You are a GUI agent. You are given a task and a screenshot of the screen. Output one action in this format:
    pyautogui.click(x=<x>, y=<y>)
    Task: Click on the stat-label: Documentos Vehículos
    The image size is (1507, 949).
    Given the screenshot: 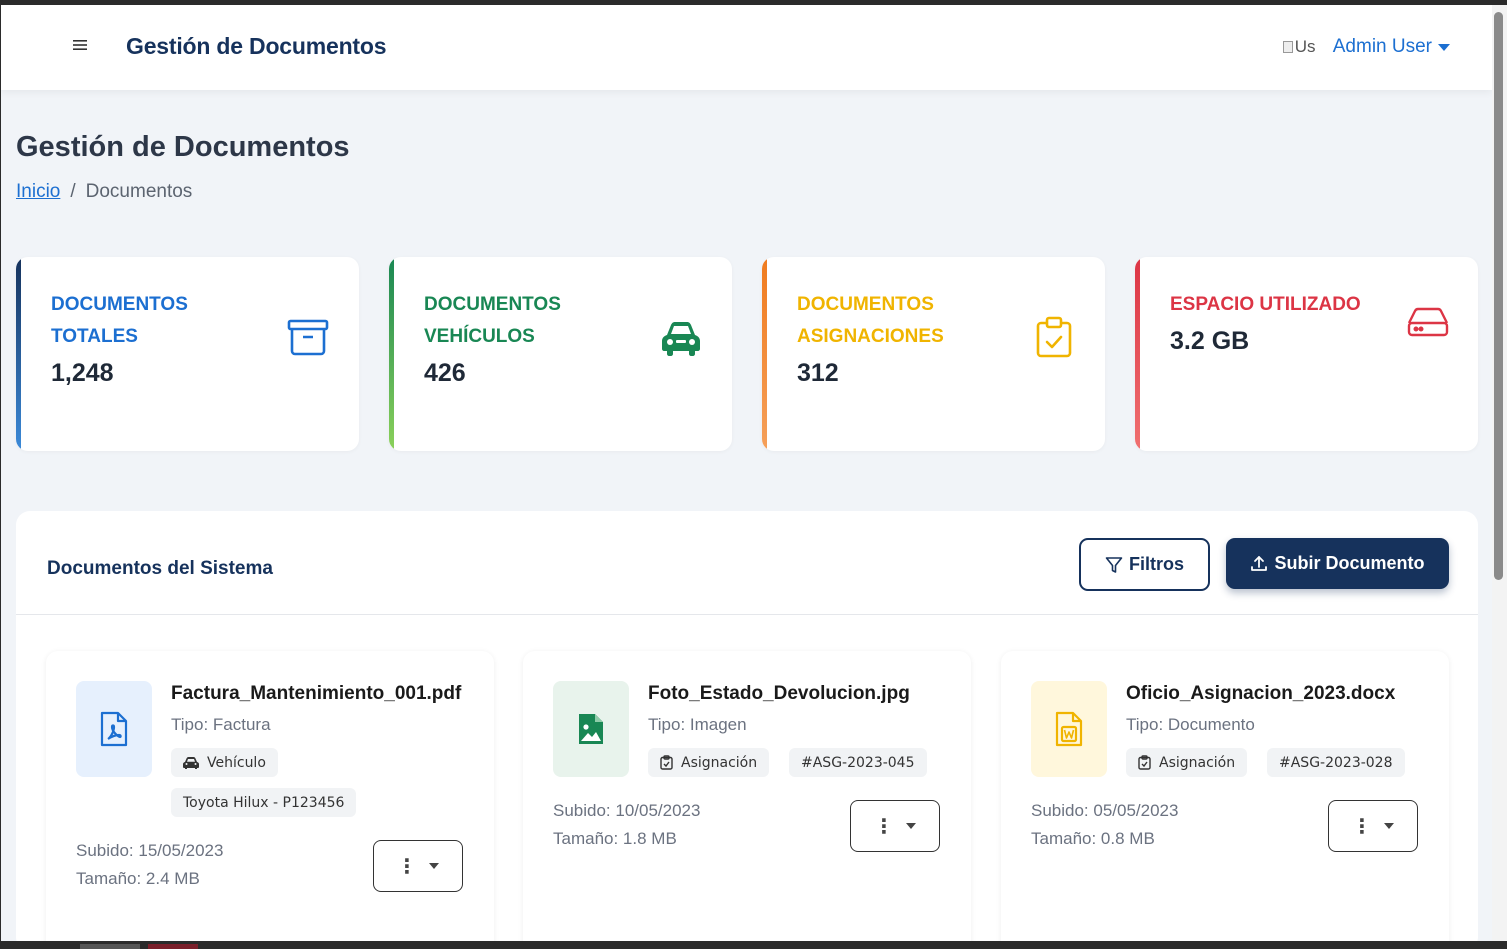 What is the action you would take?
    pyautogui.click(x=492, y=320)
    